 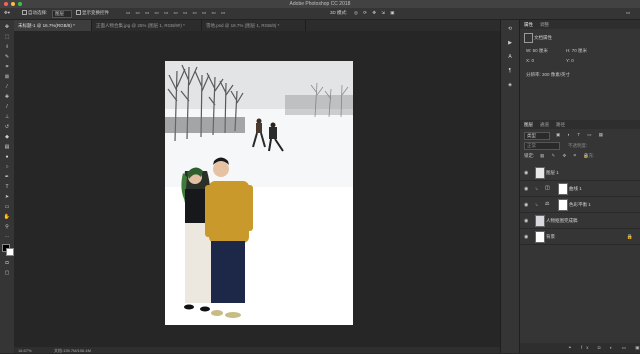 I want to click on layer-name: 图层 1, so click(x=552, y=173).